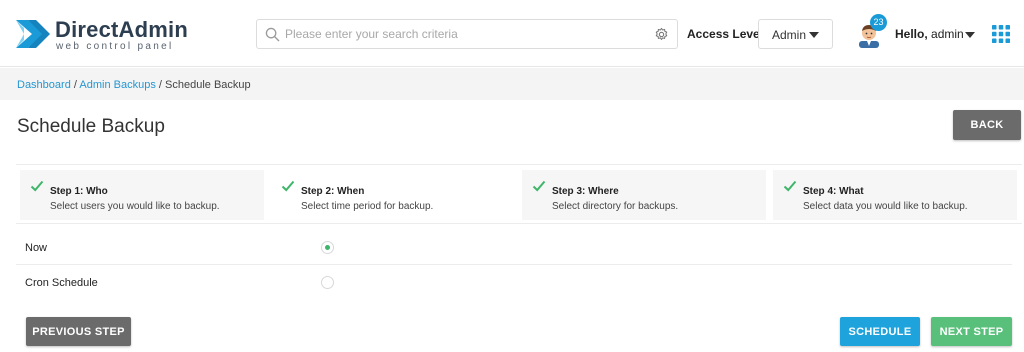  Describe the element at coordinates (117, 85) in the screenshot. I see `breadcrumb-admin-backups: Admin Backups` at that location.